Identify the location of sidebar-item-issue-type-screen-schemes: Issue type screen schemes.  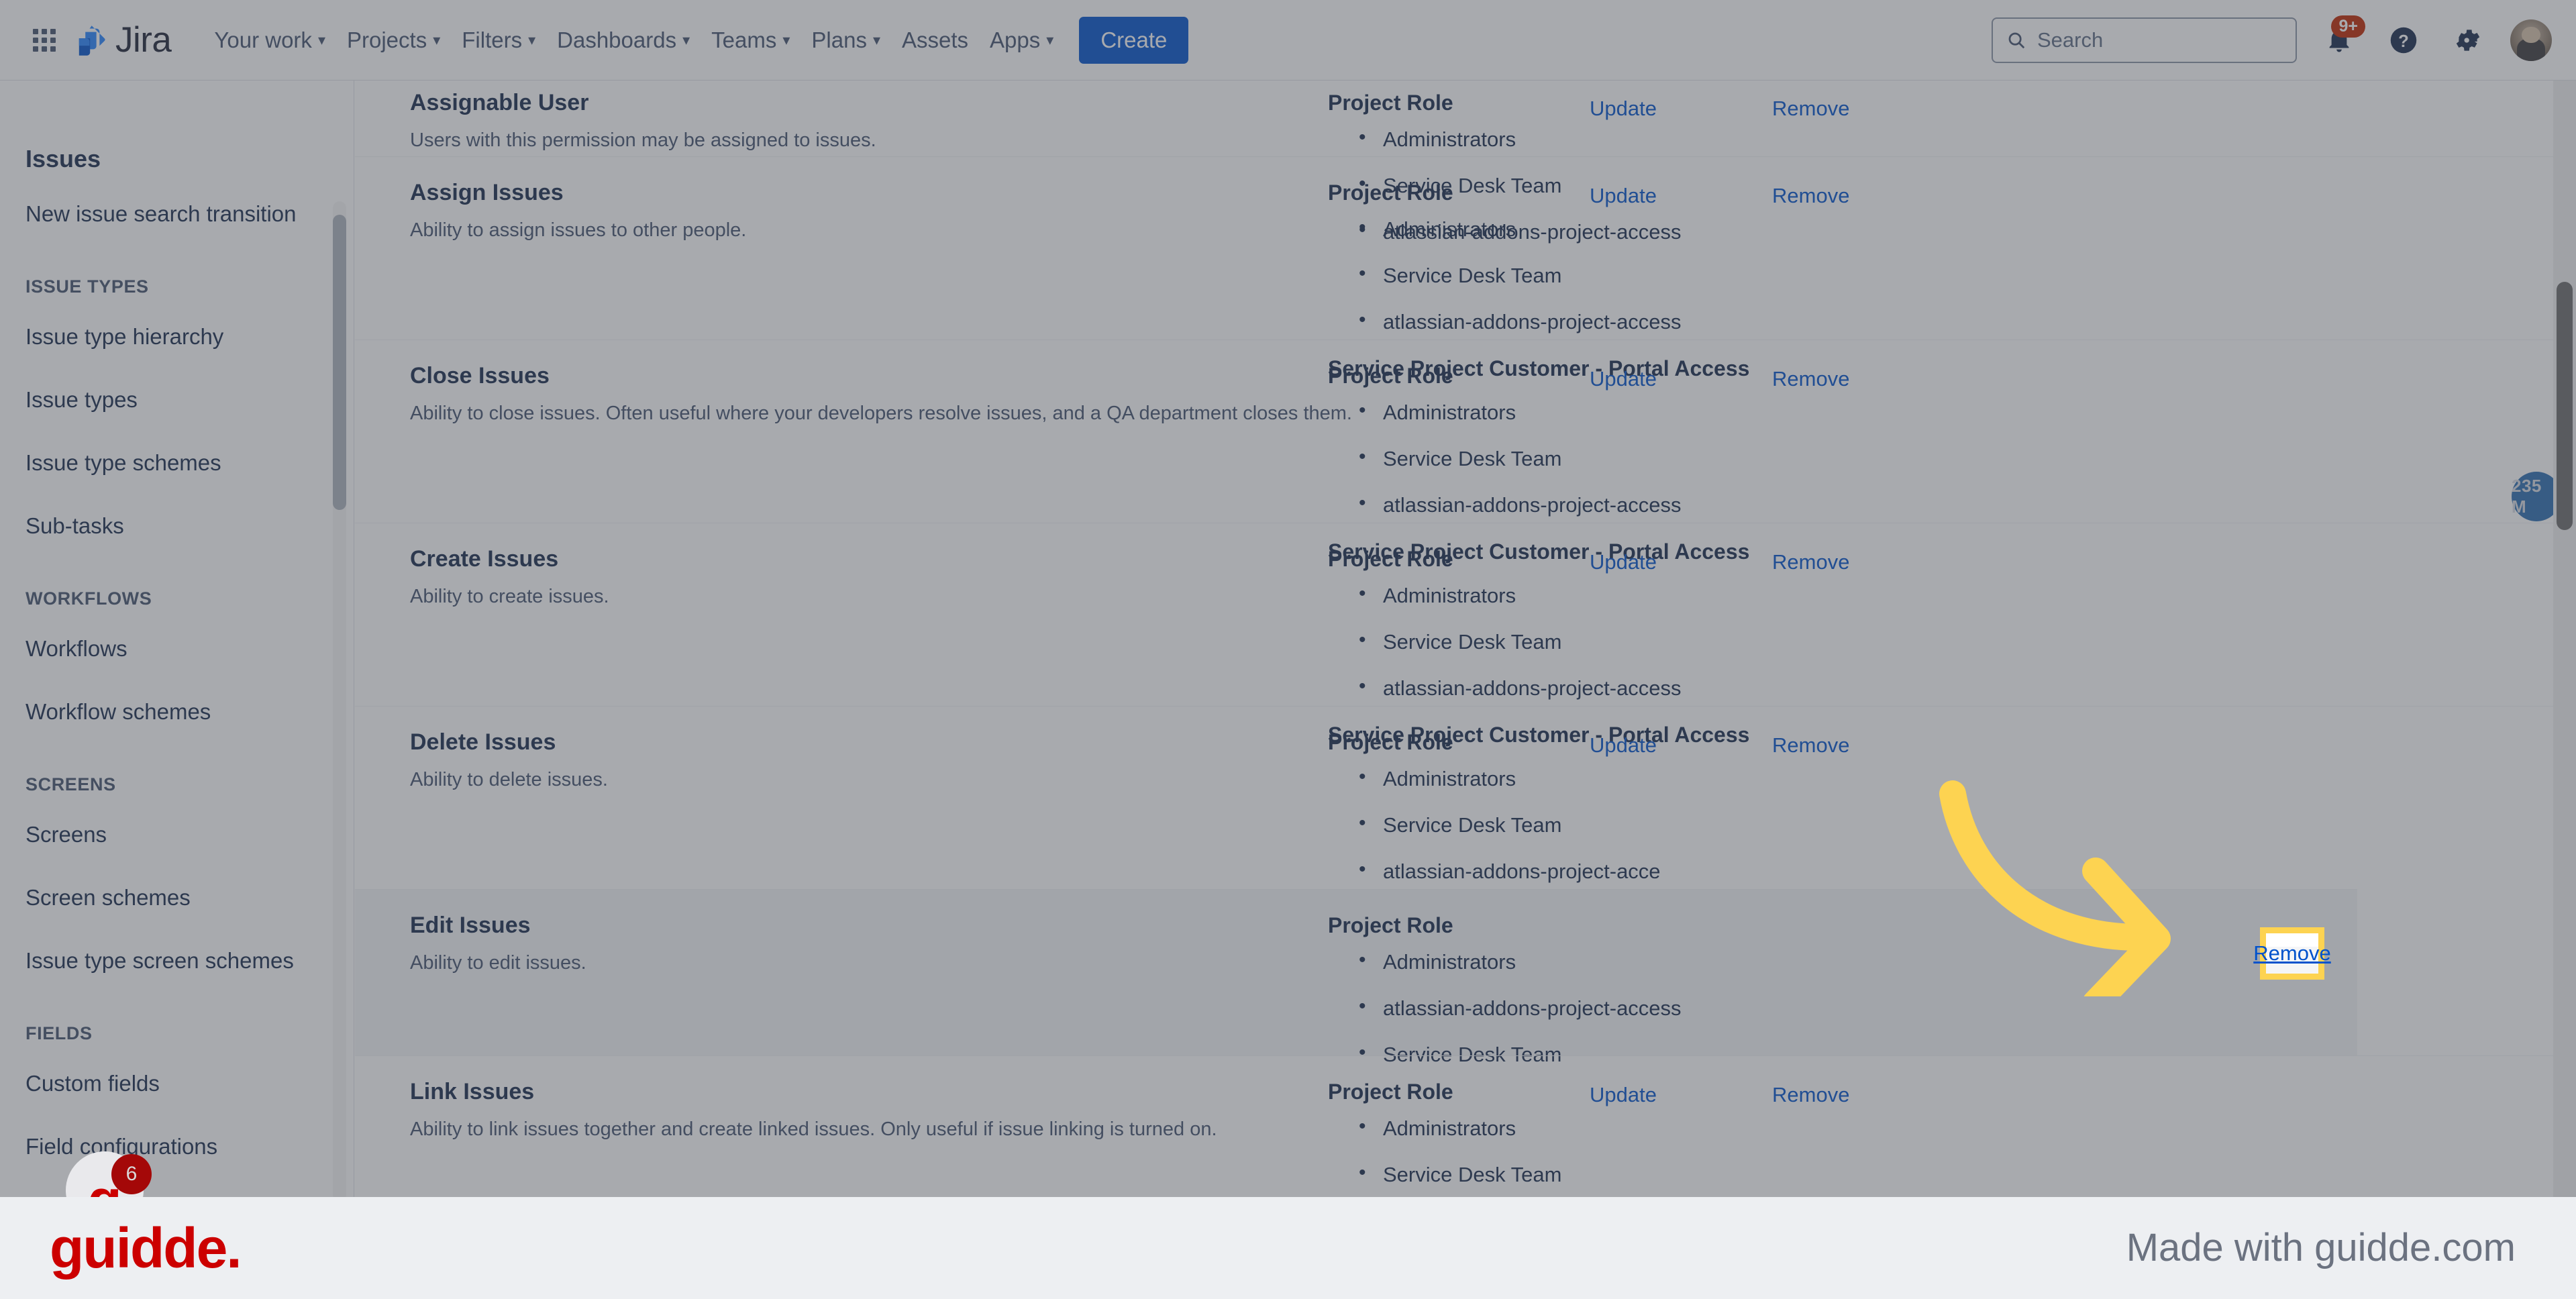
(177, 961).